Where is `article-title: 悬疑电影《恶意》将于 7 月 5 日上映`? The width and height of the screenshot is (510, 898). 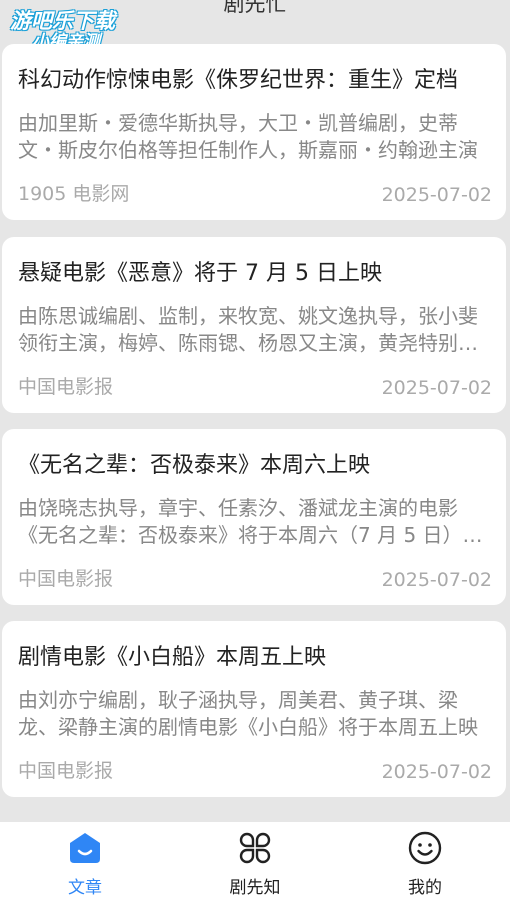
article-title: 悬疑电影《恶意》将于 7 月 5 日上映 is located at coordinates (200, 273).